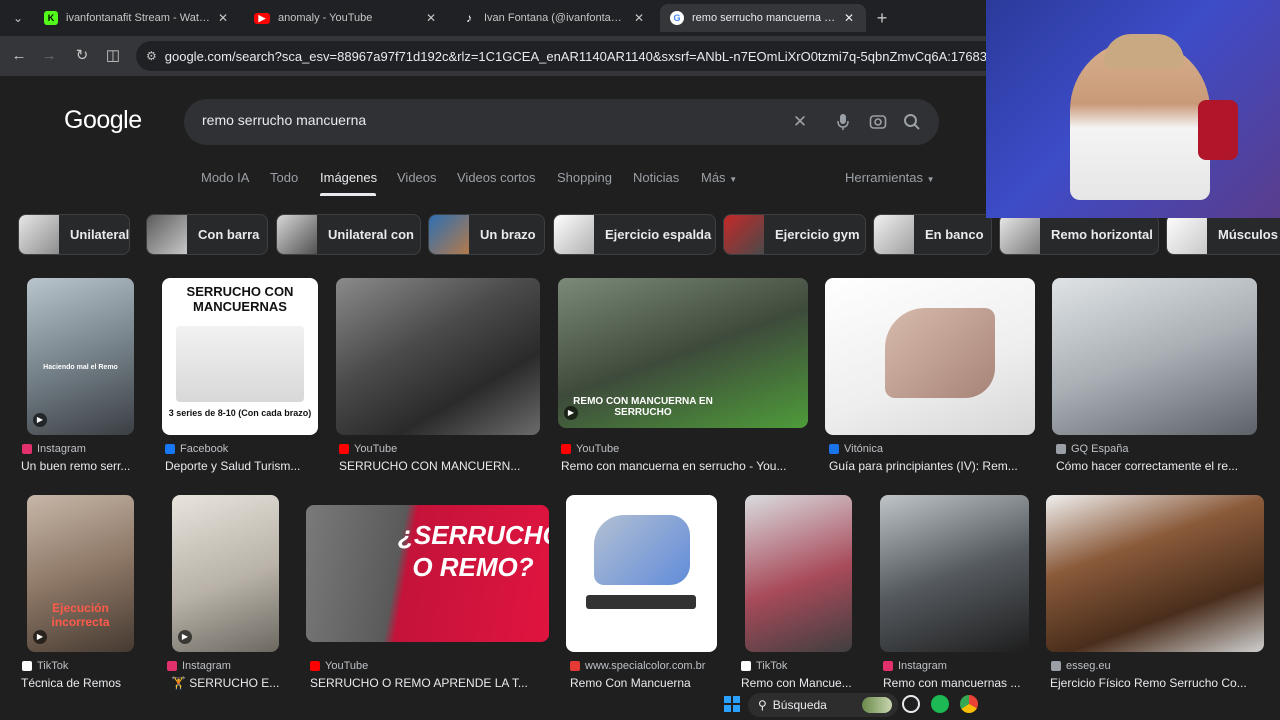 The image size is (1280, 720). I want to click on result-source: Vitónica, so click(856, 449).